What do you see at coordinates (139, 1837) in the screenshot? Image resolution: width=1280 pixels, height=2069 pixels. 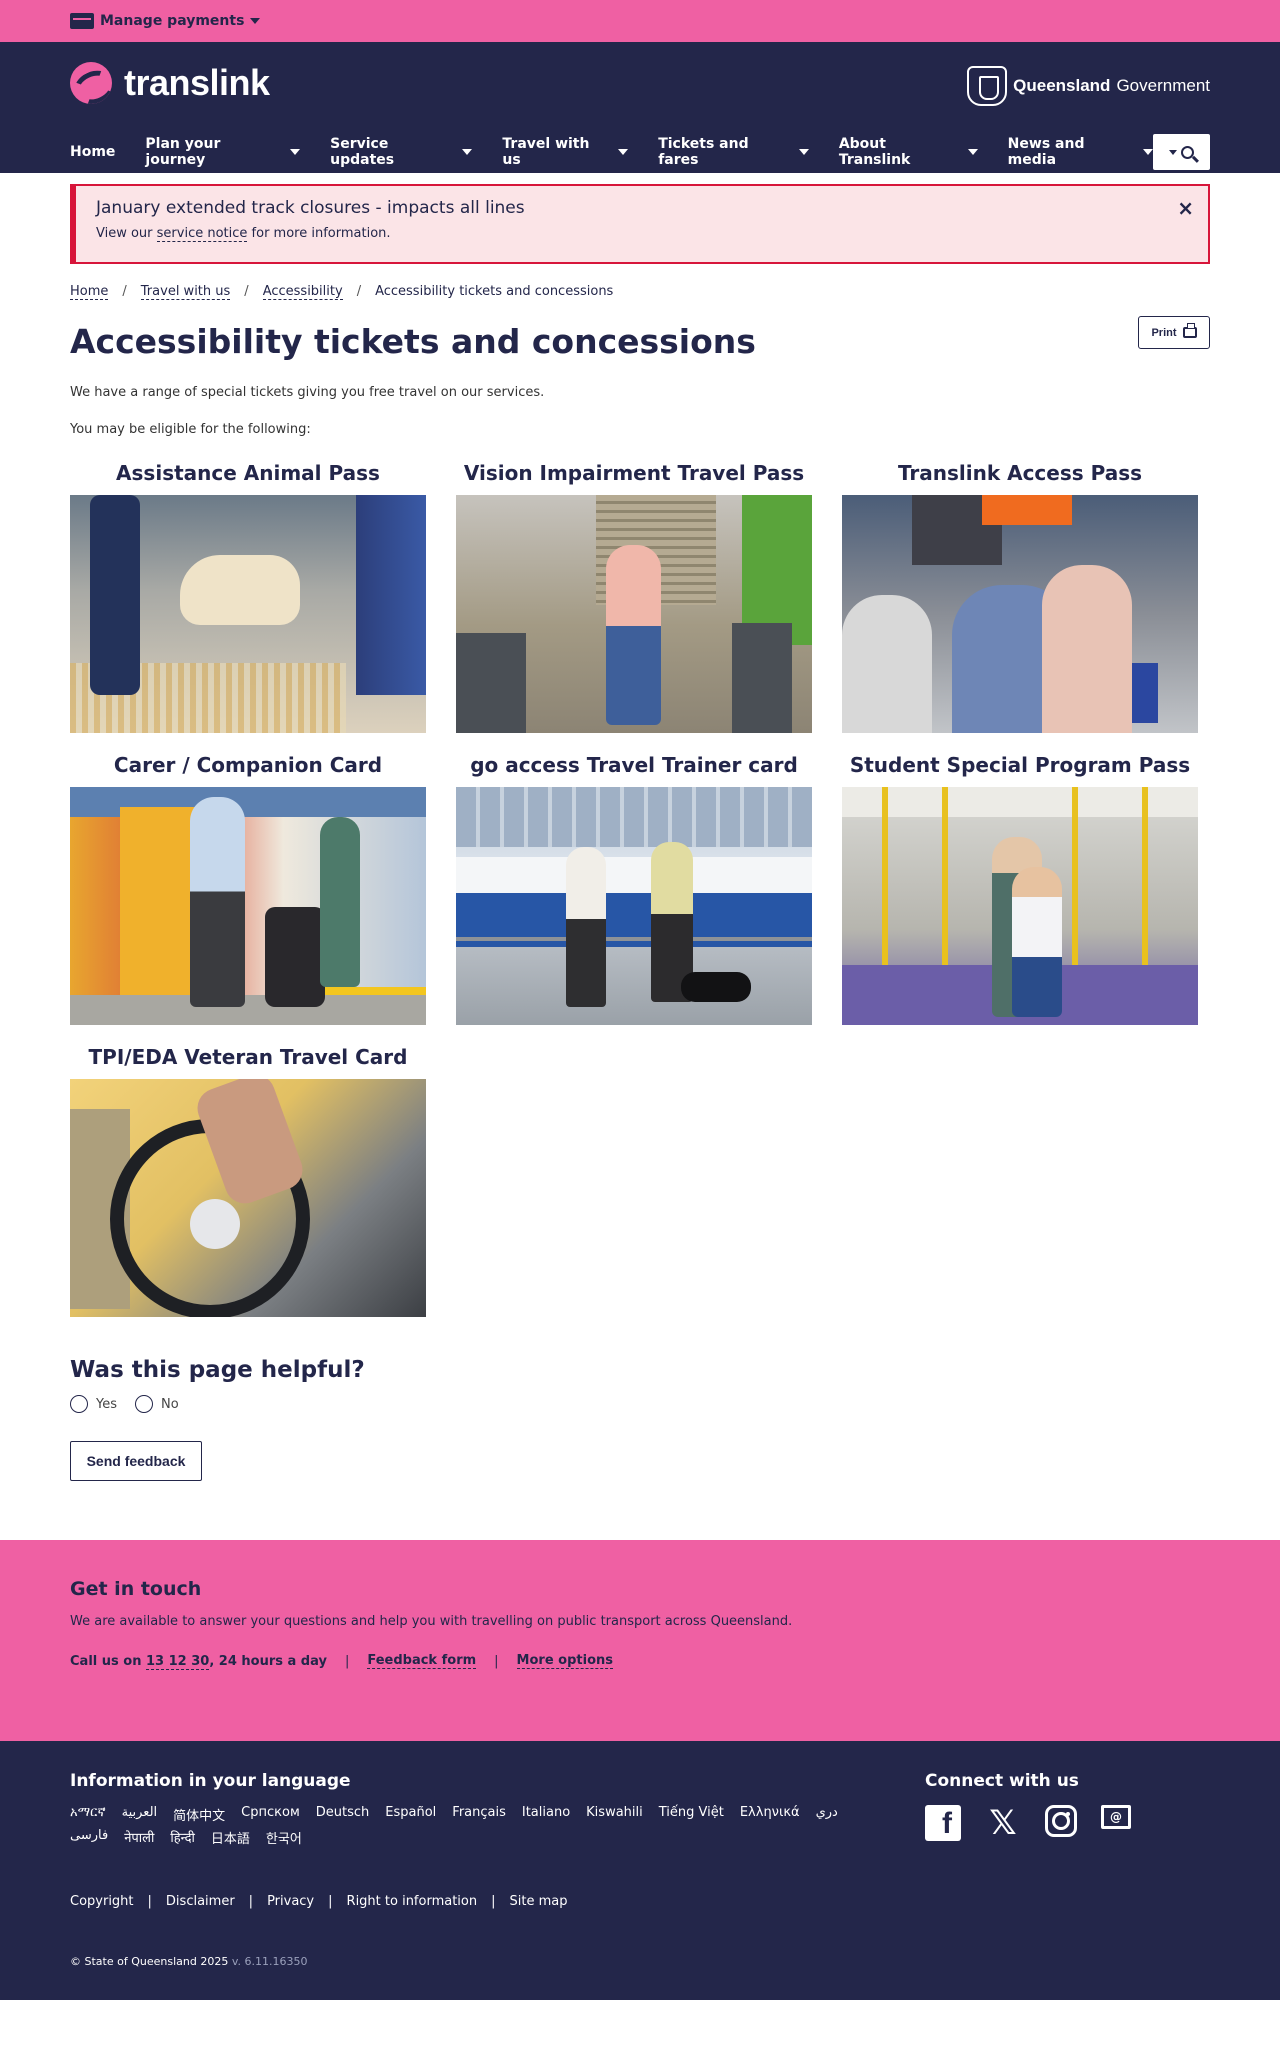 I see `language-link: नेपाली` at bounding box center [139, 1837].